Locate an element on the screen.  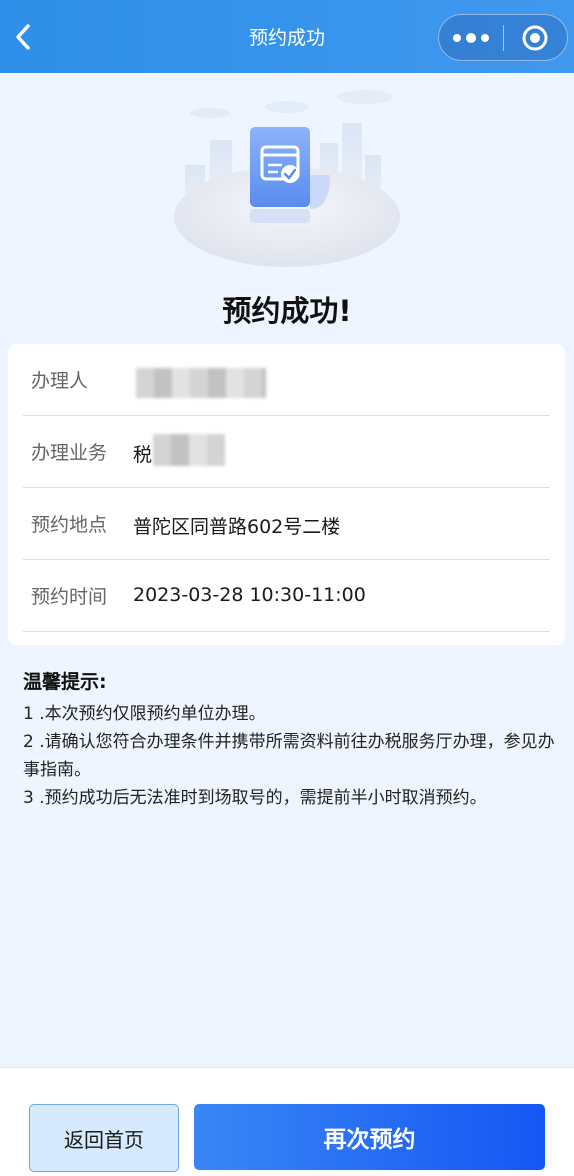
detail-label: 办理业务 is located at coordinates (69, 453).